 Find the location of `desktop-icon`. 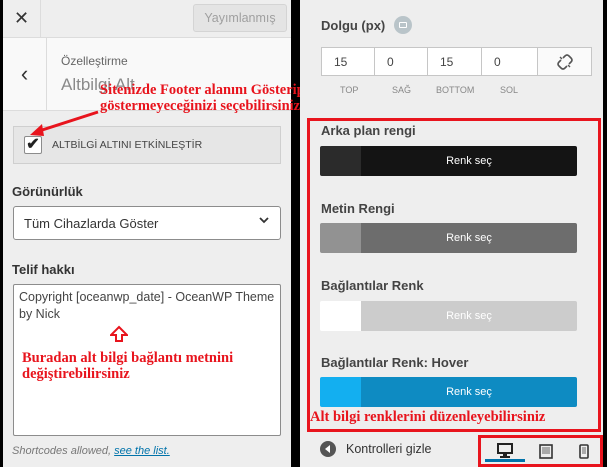

desktop-icon is located at coordinates (505, 451).